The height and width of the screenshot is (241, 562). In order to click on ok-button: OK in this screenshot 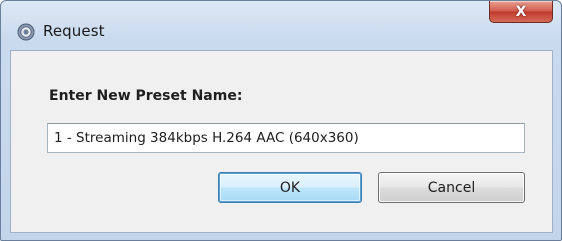, I will do `click(290, 187)`.